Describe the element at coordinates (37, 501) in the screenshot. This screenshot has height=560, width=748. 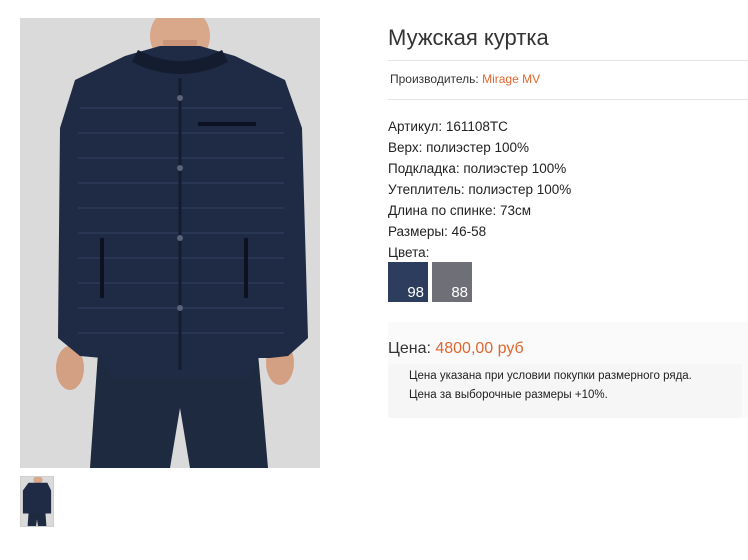
I see `thumbnail-image` at that location.